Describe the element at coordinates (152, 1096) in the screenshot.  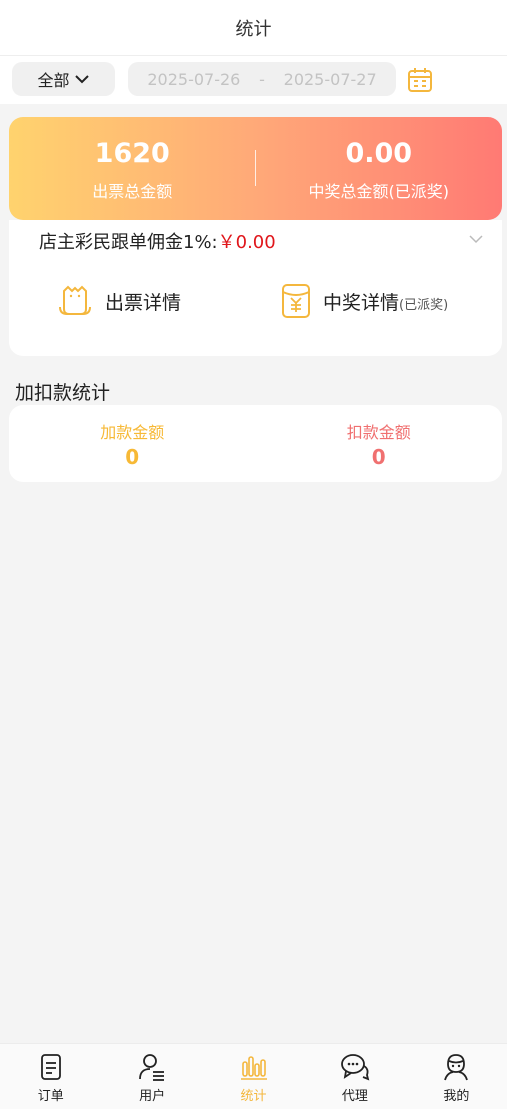
I see `tab-label: 用户` at that location.